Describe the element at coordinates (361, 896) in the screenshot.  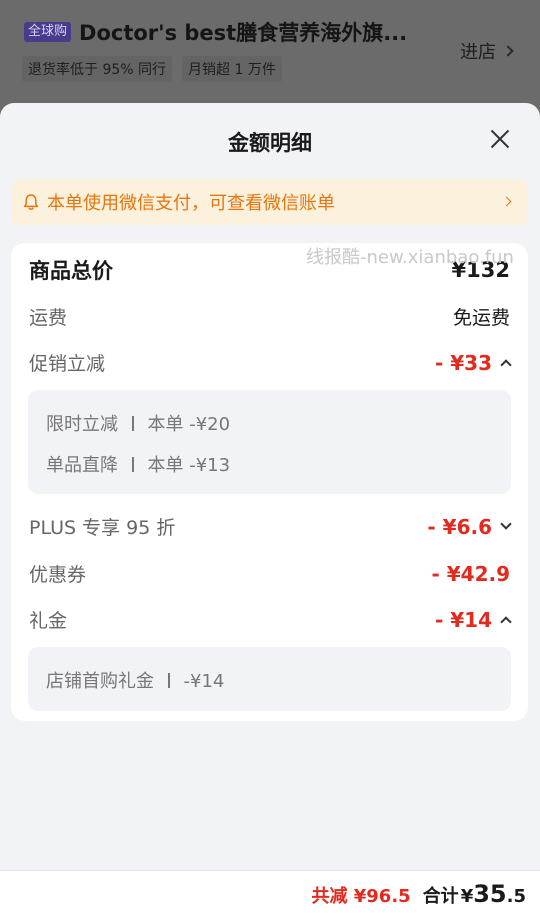
I see `total-saved: 共减 ¥96.5` at that location.